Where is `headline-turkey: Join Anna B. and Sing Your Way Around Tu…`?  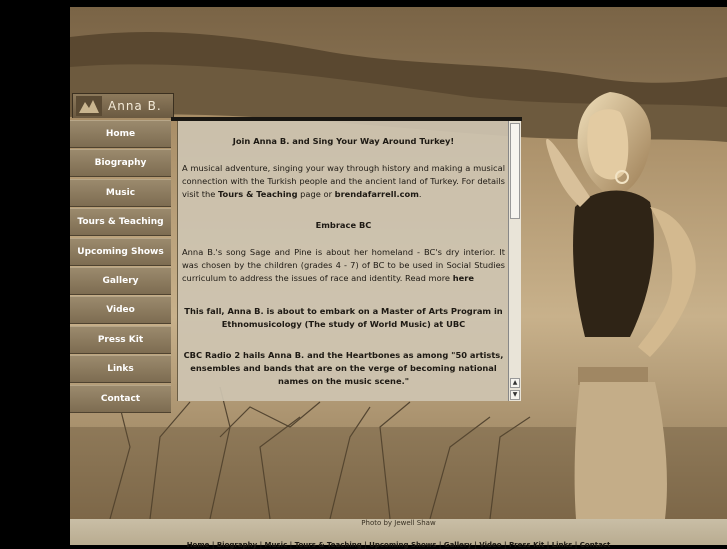 headline-turkey: Join Anna B. and Sing Your Way Around Tu… is located at coordinates (343, 141).